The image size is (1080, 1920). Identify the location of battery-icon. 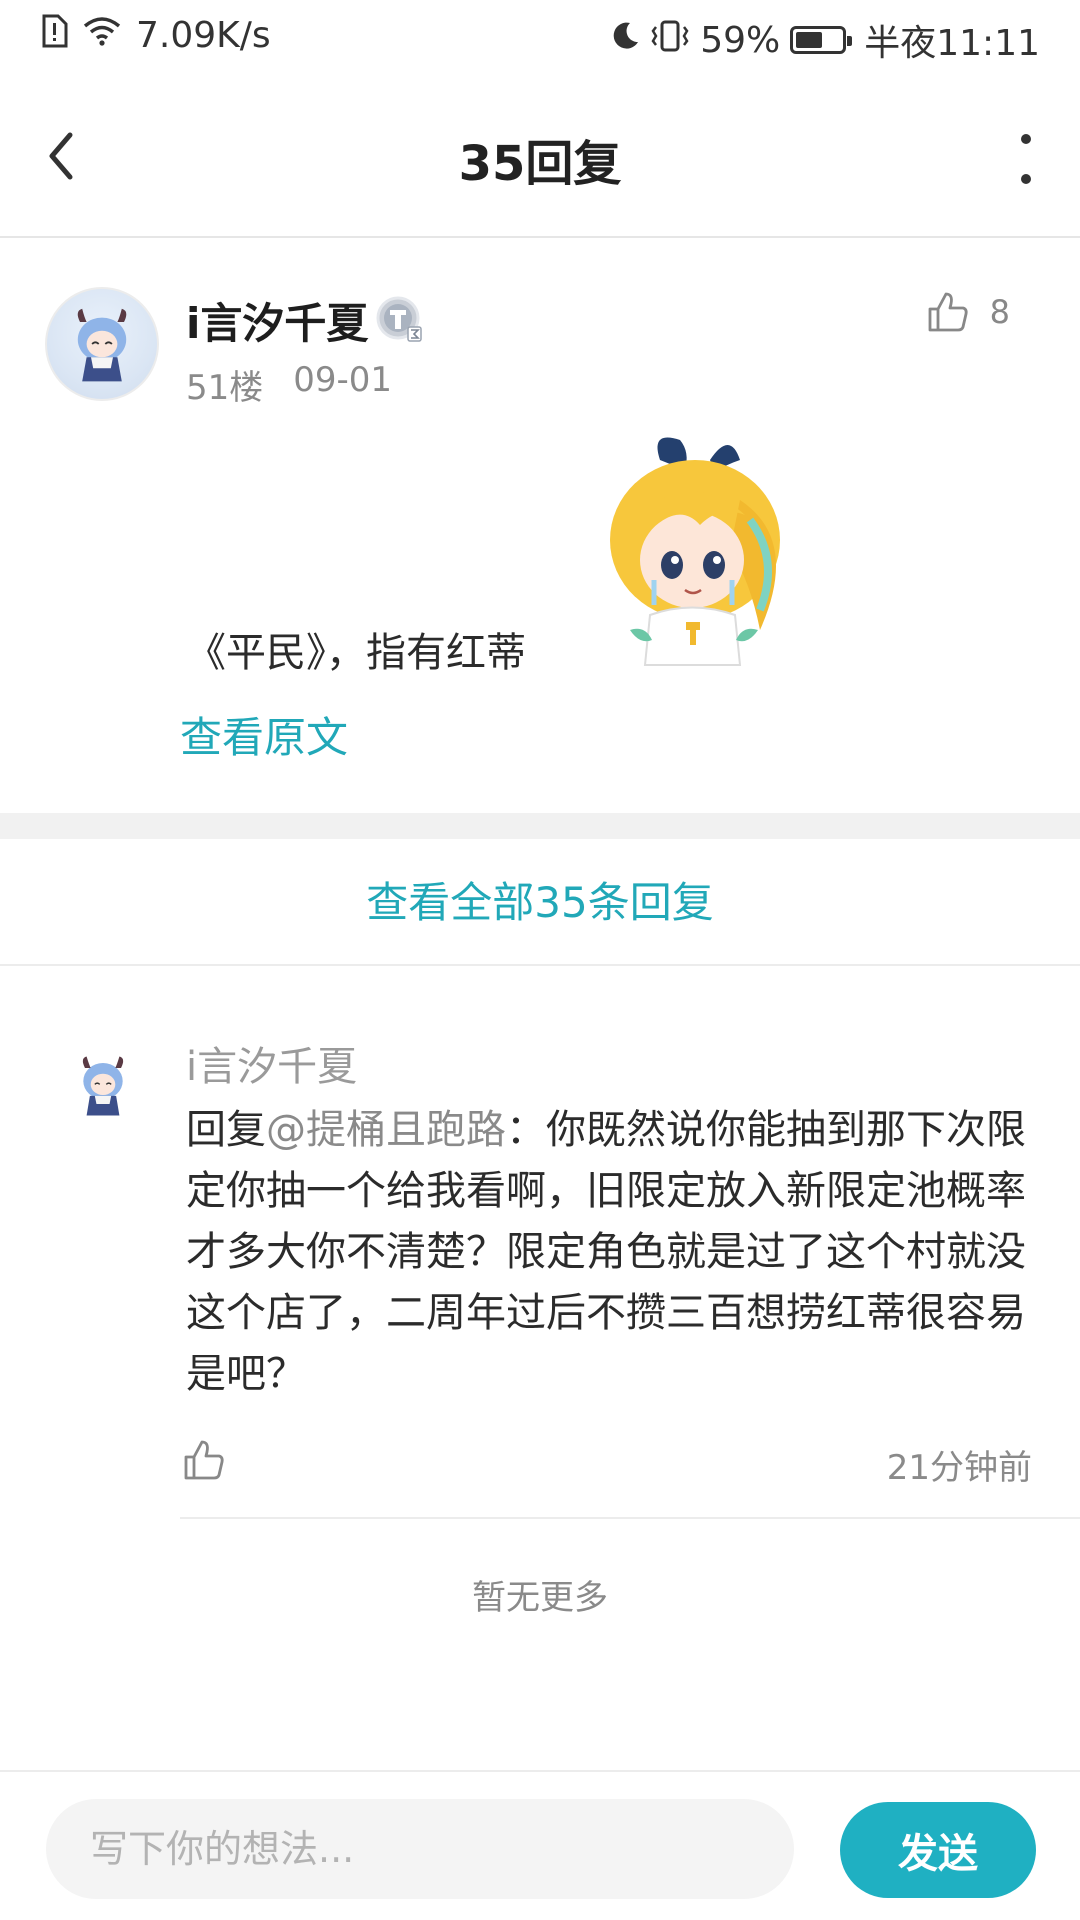
(821, 40).